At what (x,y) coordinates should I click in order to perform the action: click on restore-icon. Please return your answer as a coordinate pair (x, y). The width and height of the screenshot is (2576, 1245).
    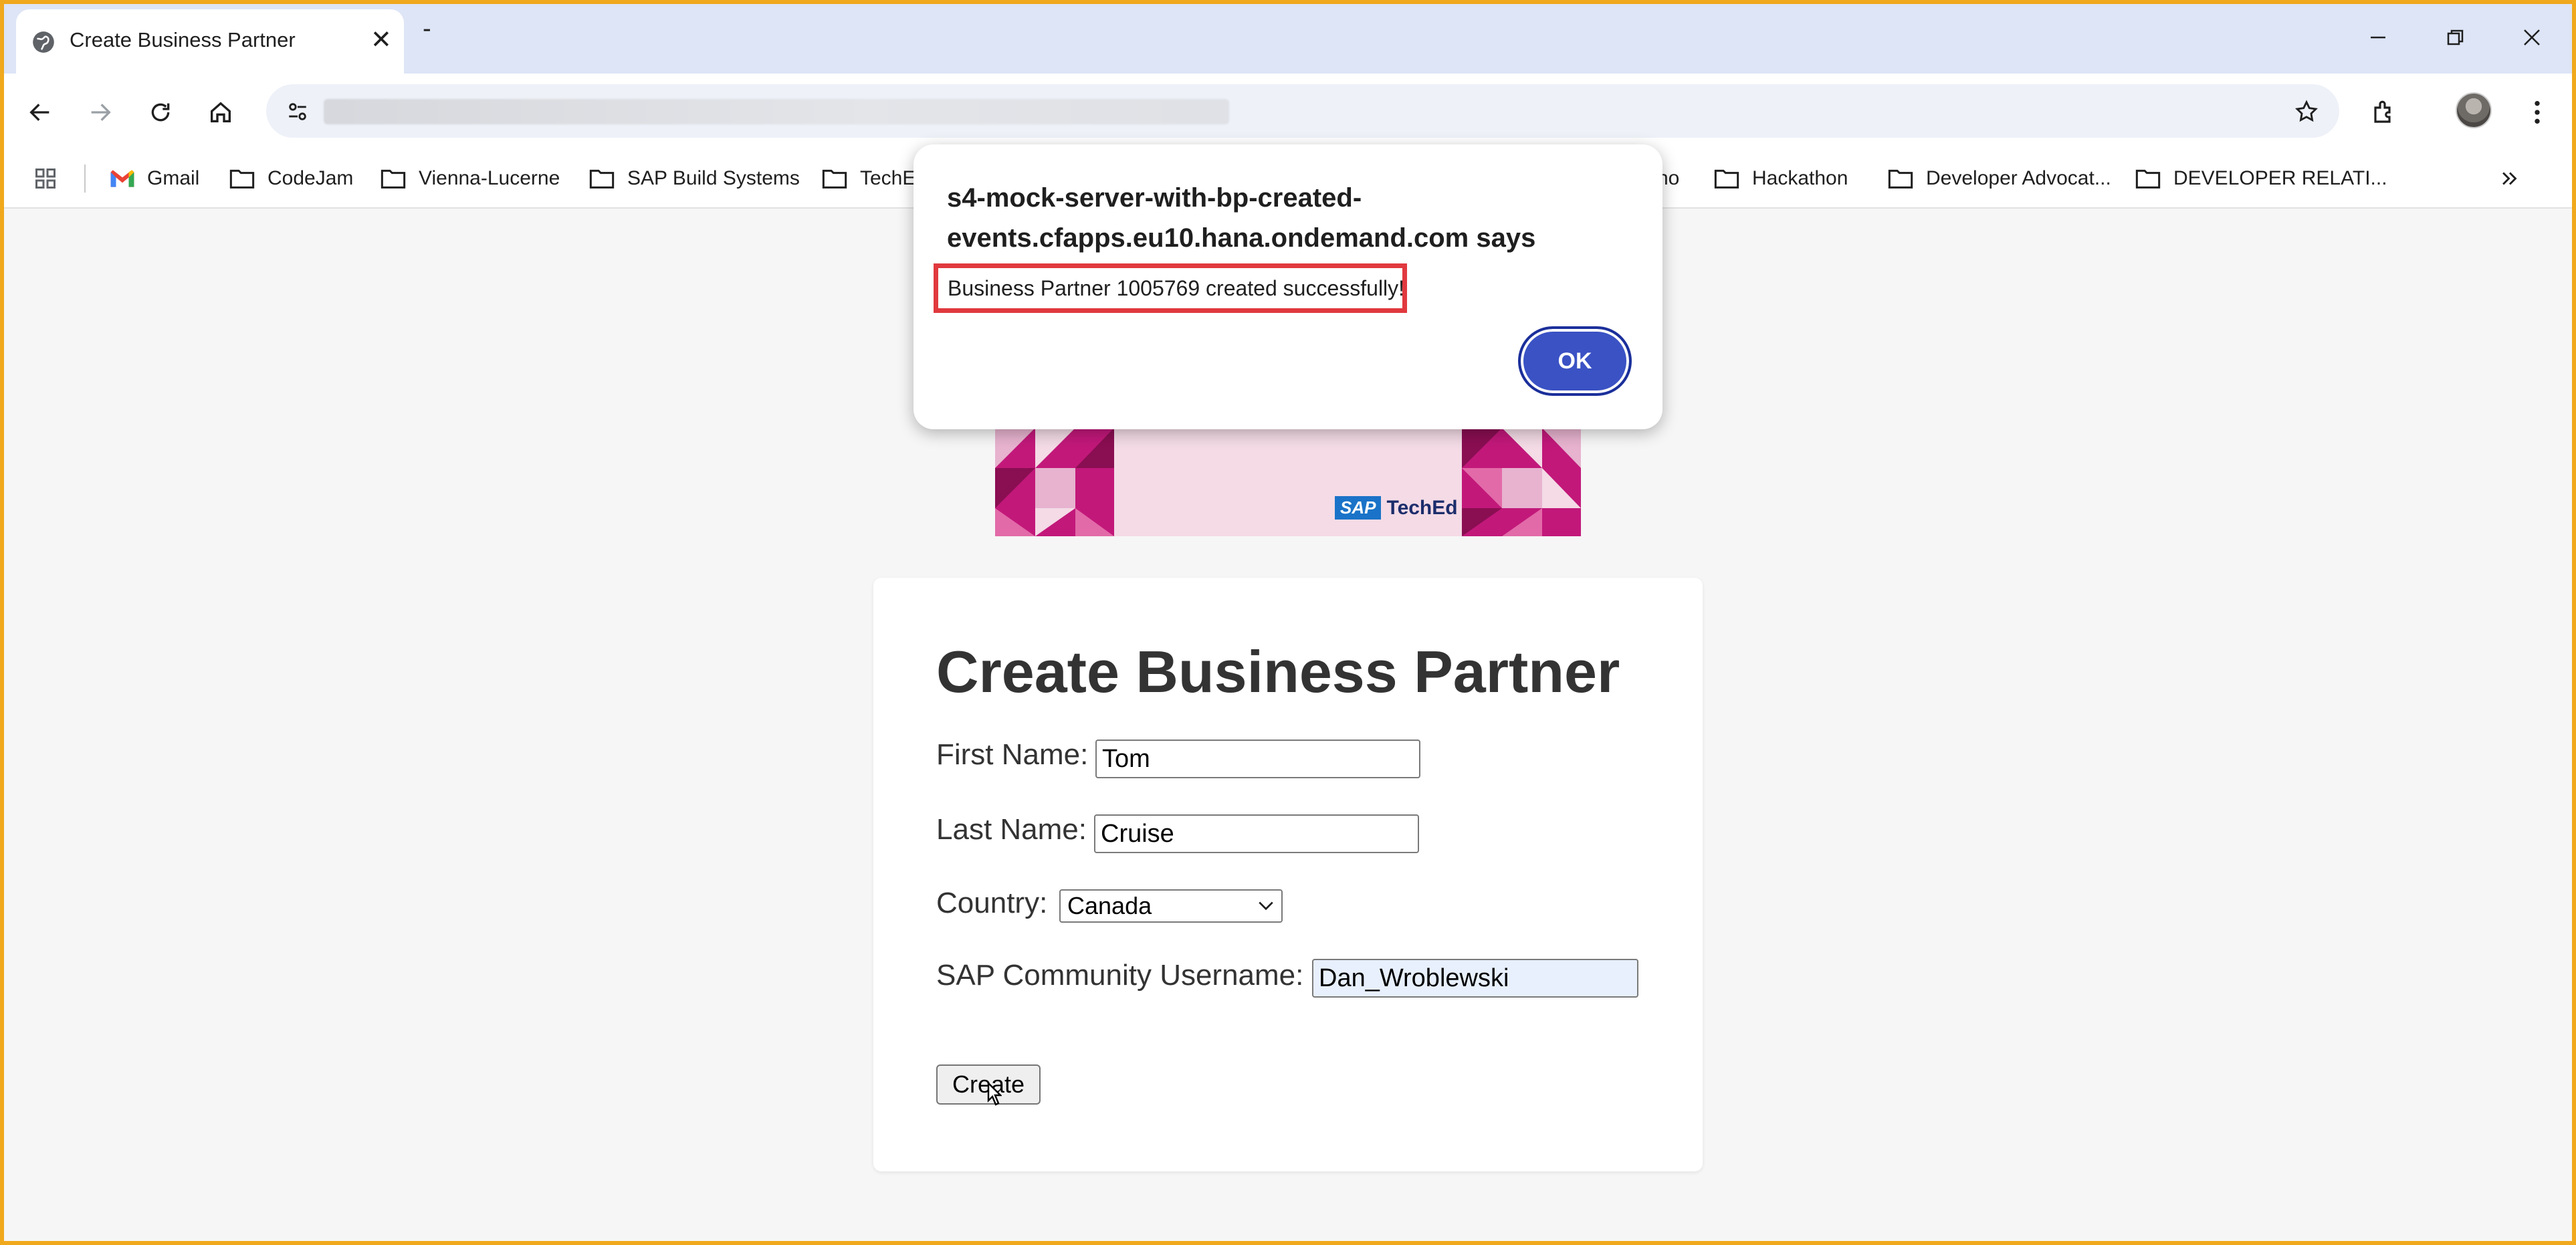
    Looking at the image, I should click on (2456, 37).